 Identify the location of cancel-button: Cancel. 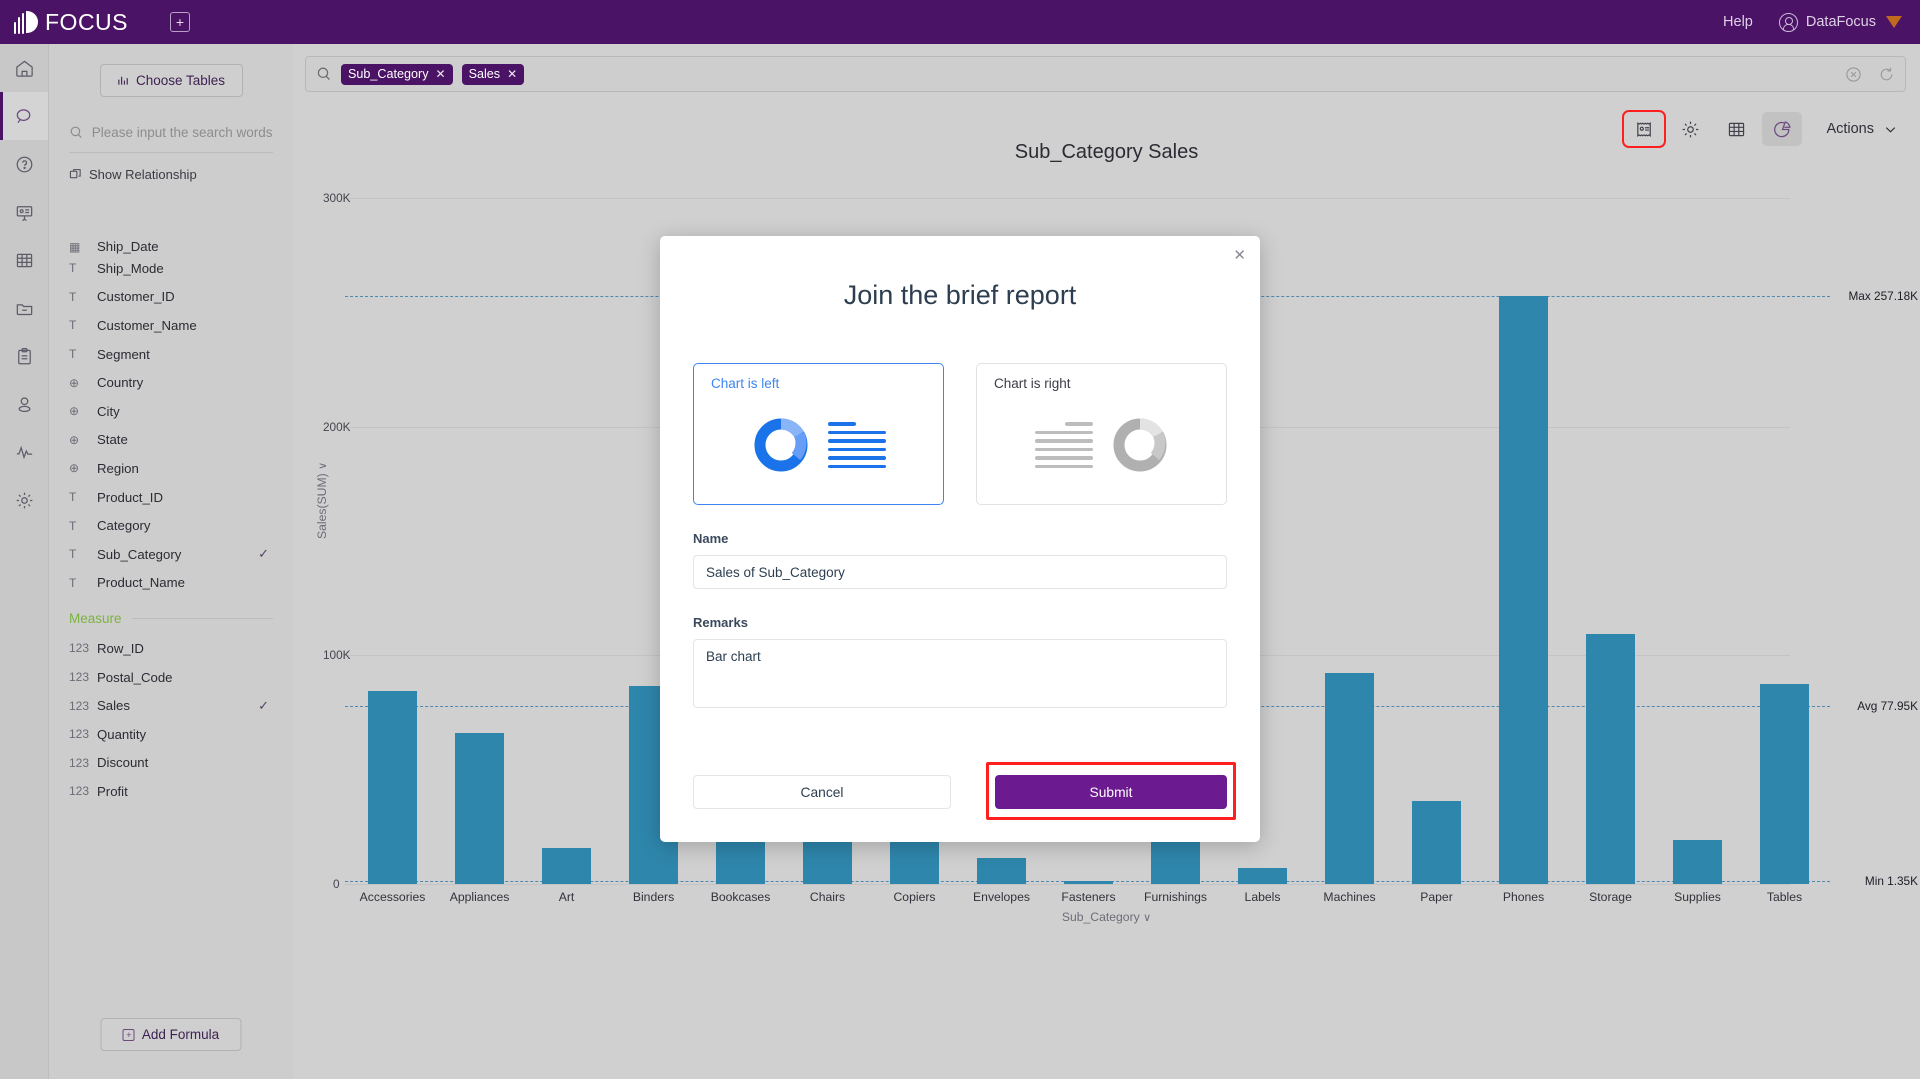
(822, 792).